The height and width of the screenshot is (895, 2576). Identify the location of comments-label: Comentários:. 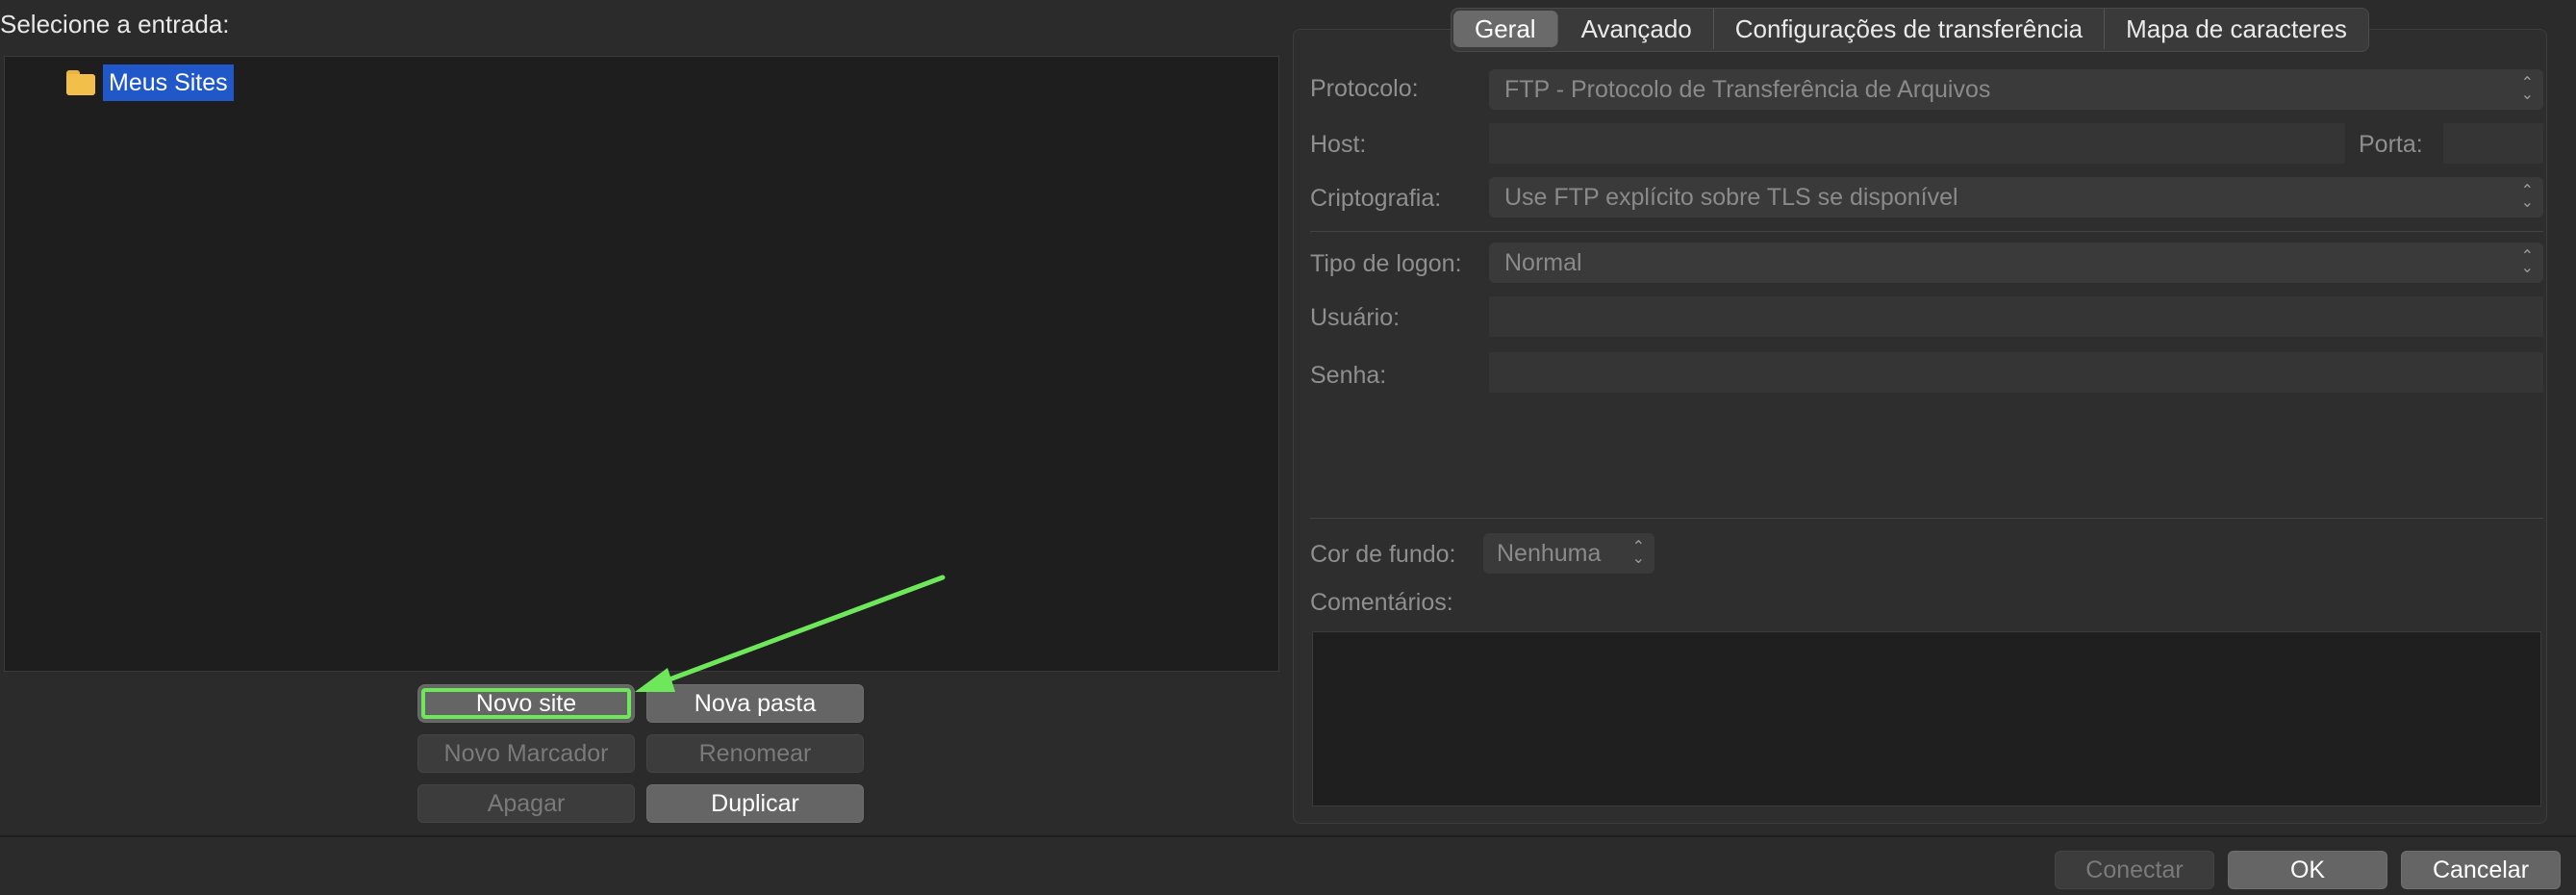
(1382, 602).